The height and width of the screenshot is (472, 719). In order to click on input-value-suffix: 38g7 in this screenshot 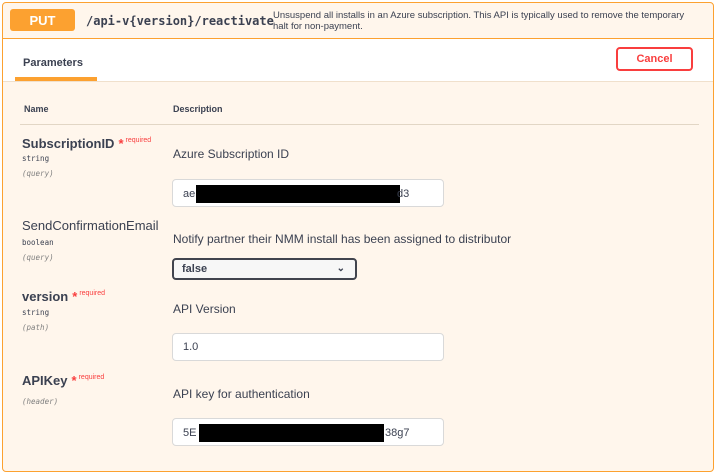, I will do `click(397, 433)`.